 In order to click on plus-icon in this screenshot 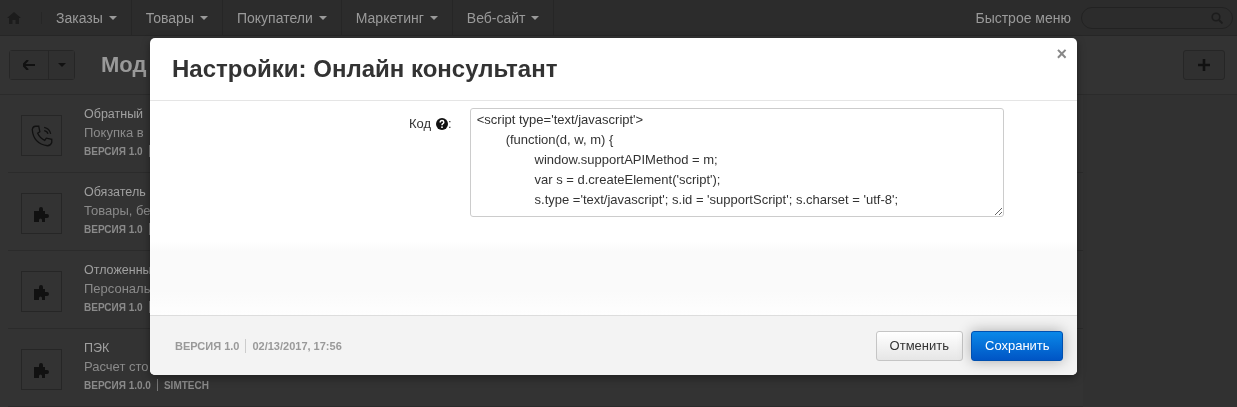, I will do `click(1204, 65)`.